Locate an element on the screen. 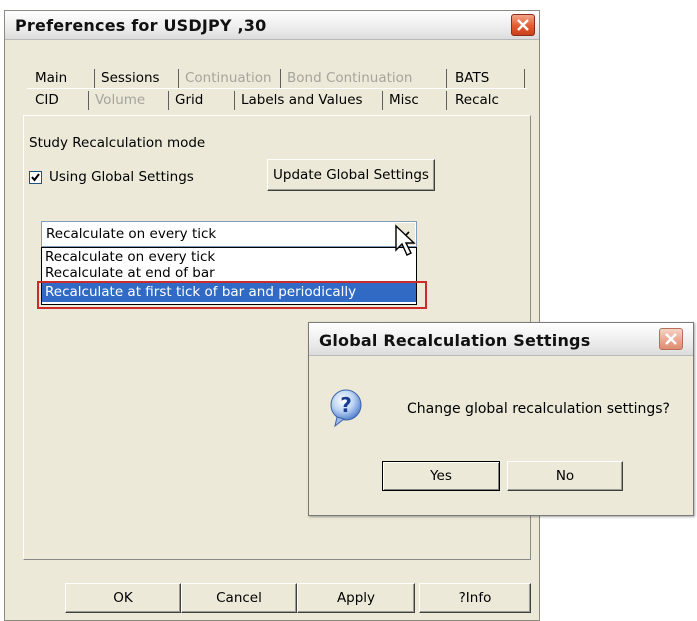 The width and height of the screenshot is (697, 621). tab-cid: CID is located at coordinates (59, 100).